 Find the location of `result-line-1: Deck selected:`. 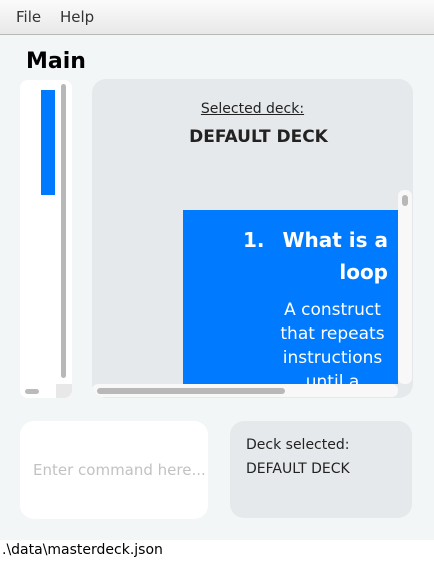

result-line-1: Deck selected: is located at coordinates (298, 445).